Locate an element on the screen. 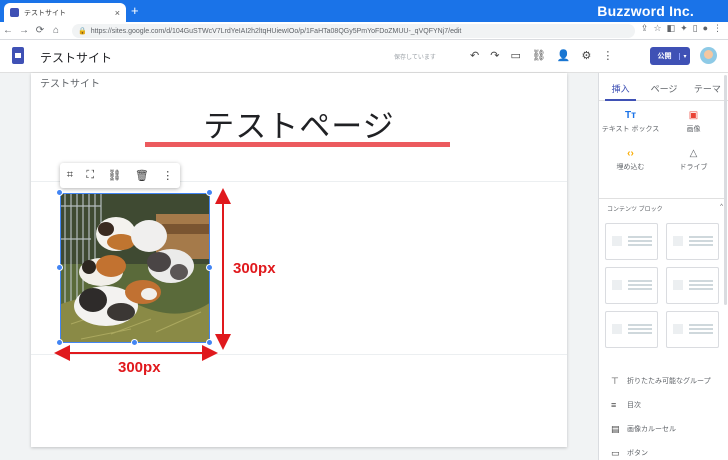 This screenshot has width=728, height=460. content-blocks-grid is located at coordinates (662, 285).